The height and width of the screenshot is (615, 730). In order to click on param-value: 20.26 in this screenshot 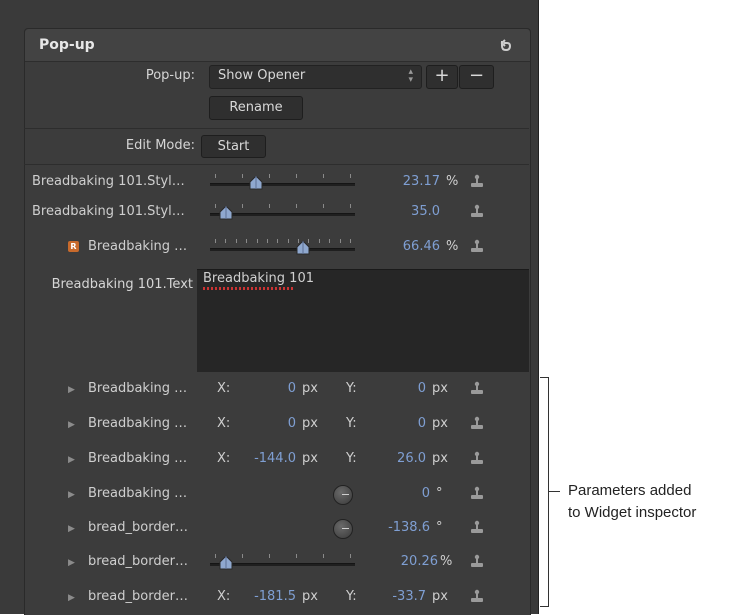, I will do `click(405, 561)`.